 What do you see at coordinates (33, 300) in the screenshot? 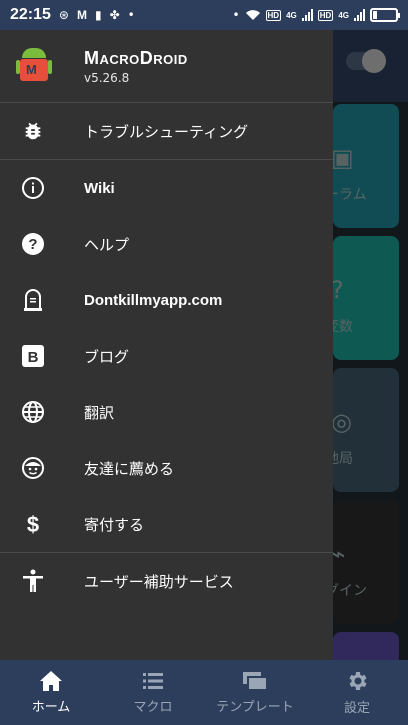
I see `tombstone-icon` at bounding box center [33, 300].